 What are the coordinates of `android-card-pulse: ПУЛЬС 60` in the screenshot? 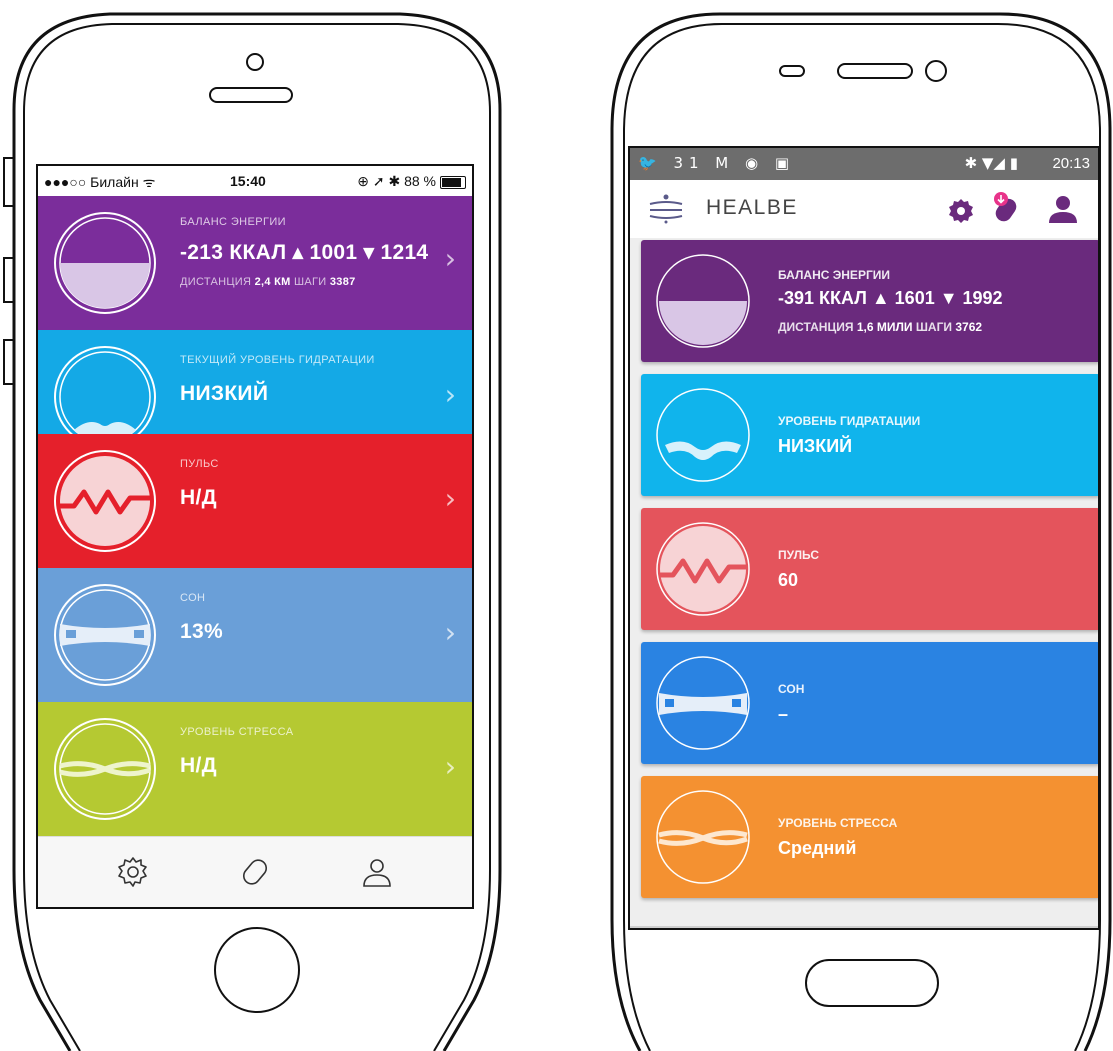 It's located at (869, 569).